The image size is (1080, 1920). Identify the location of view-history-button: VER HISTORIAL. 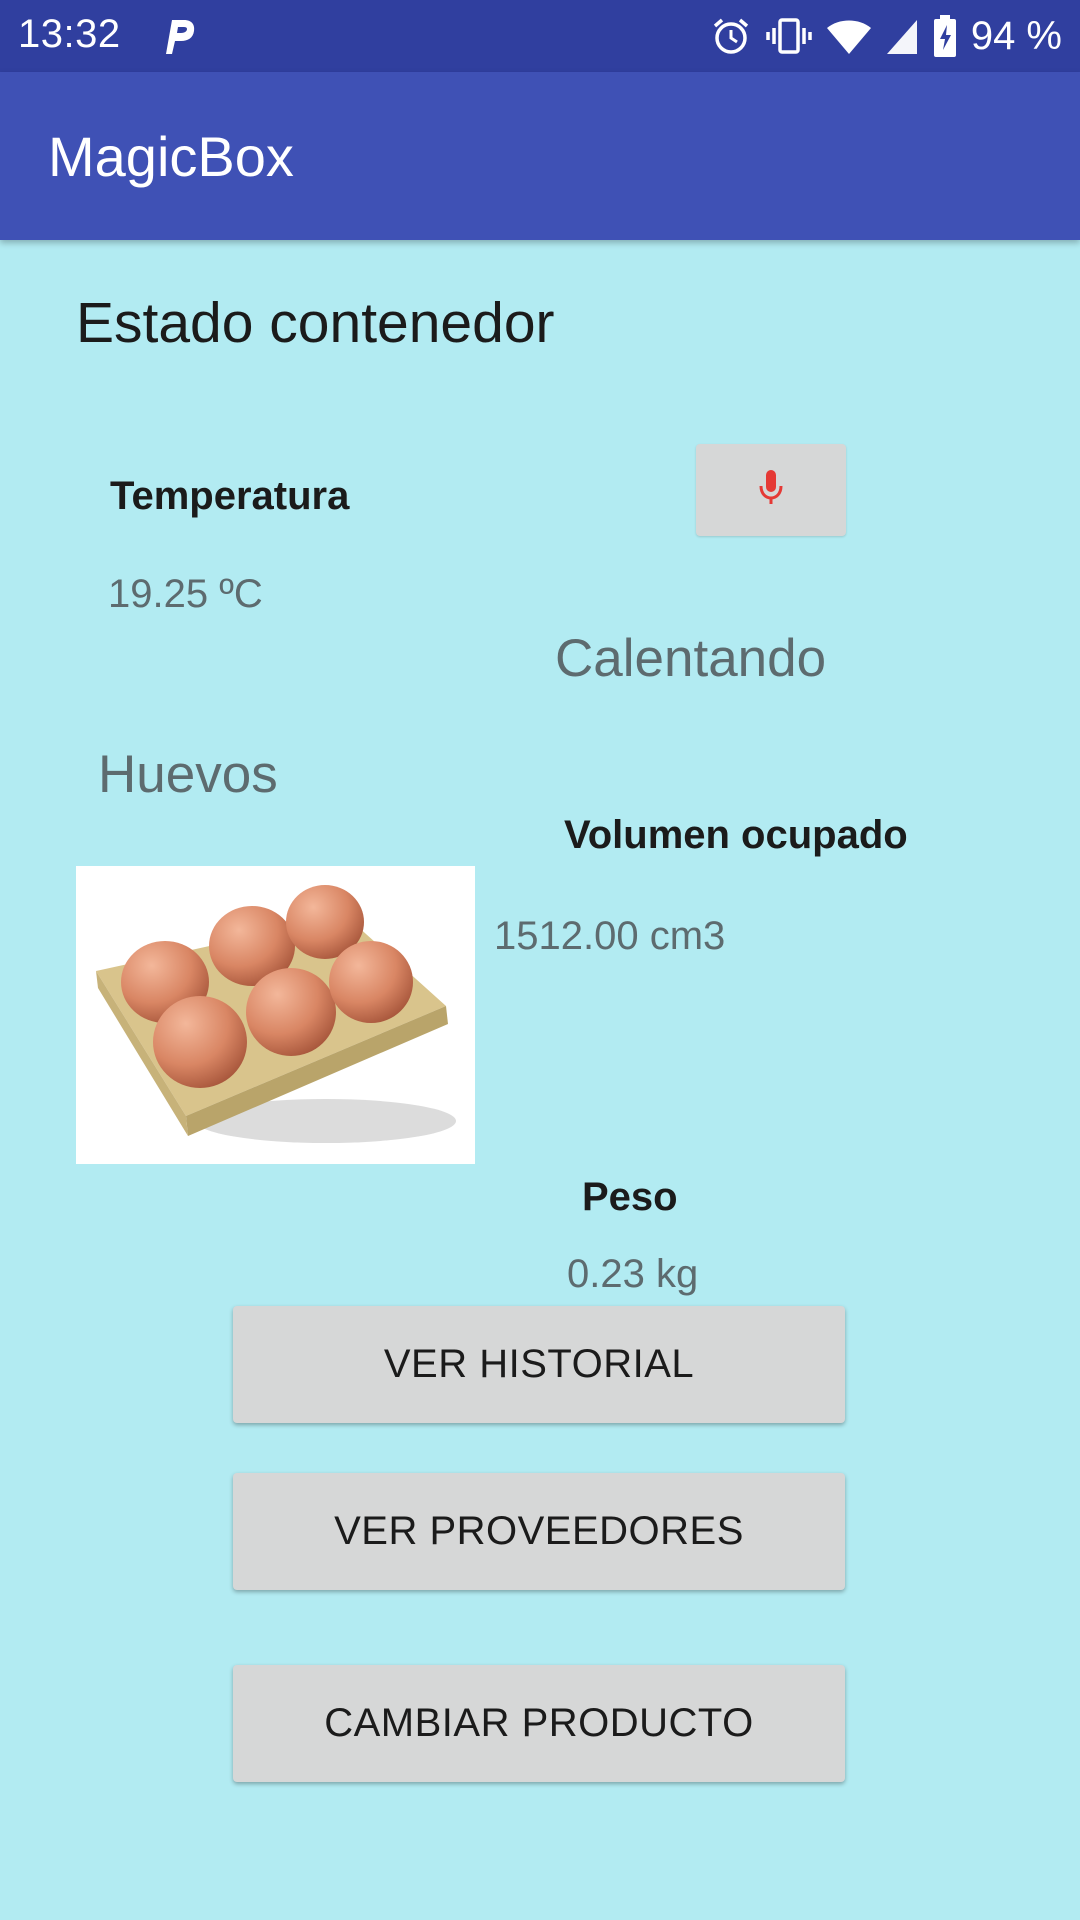
(539, 1364).